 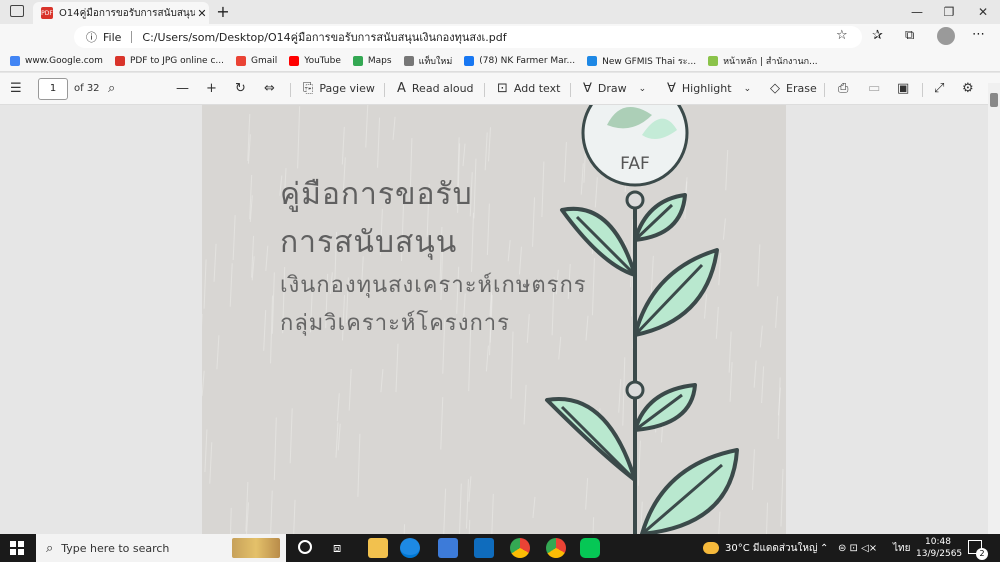 I want to click on bookmark-item: YouTube, so click(x=315, y=60).